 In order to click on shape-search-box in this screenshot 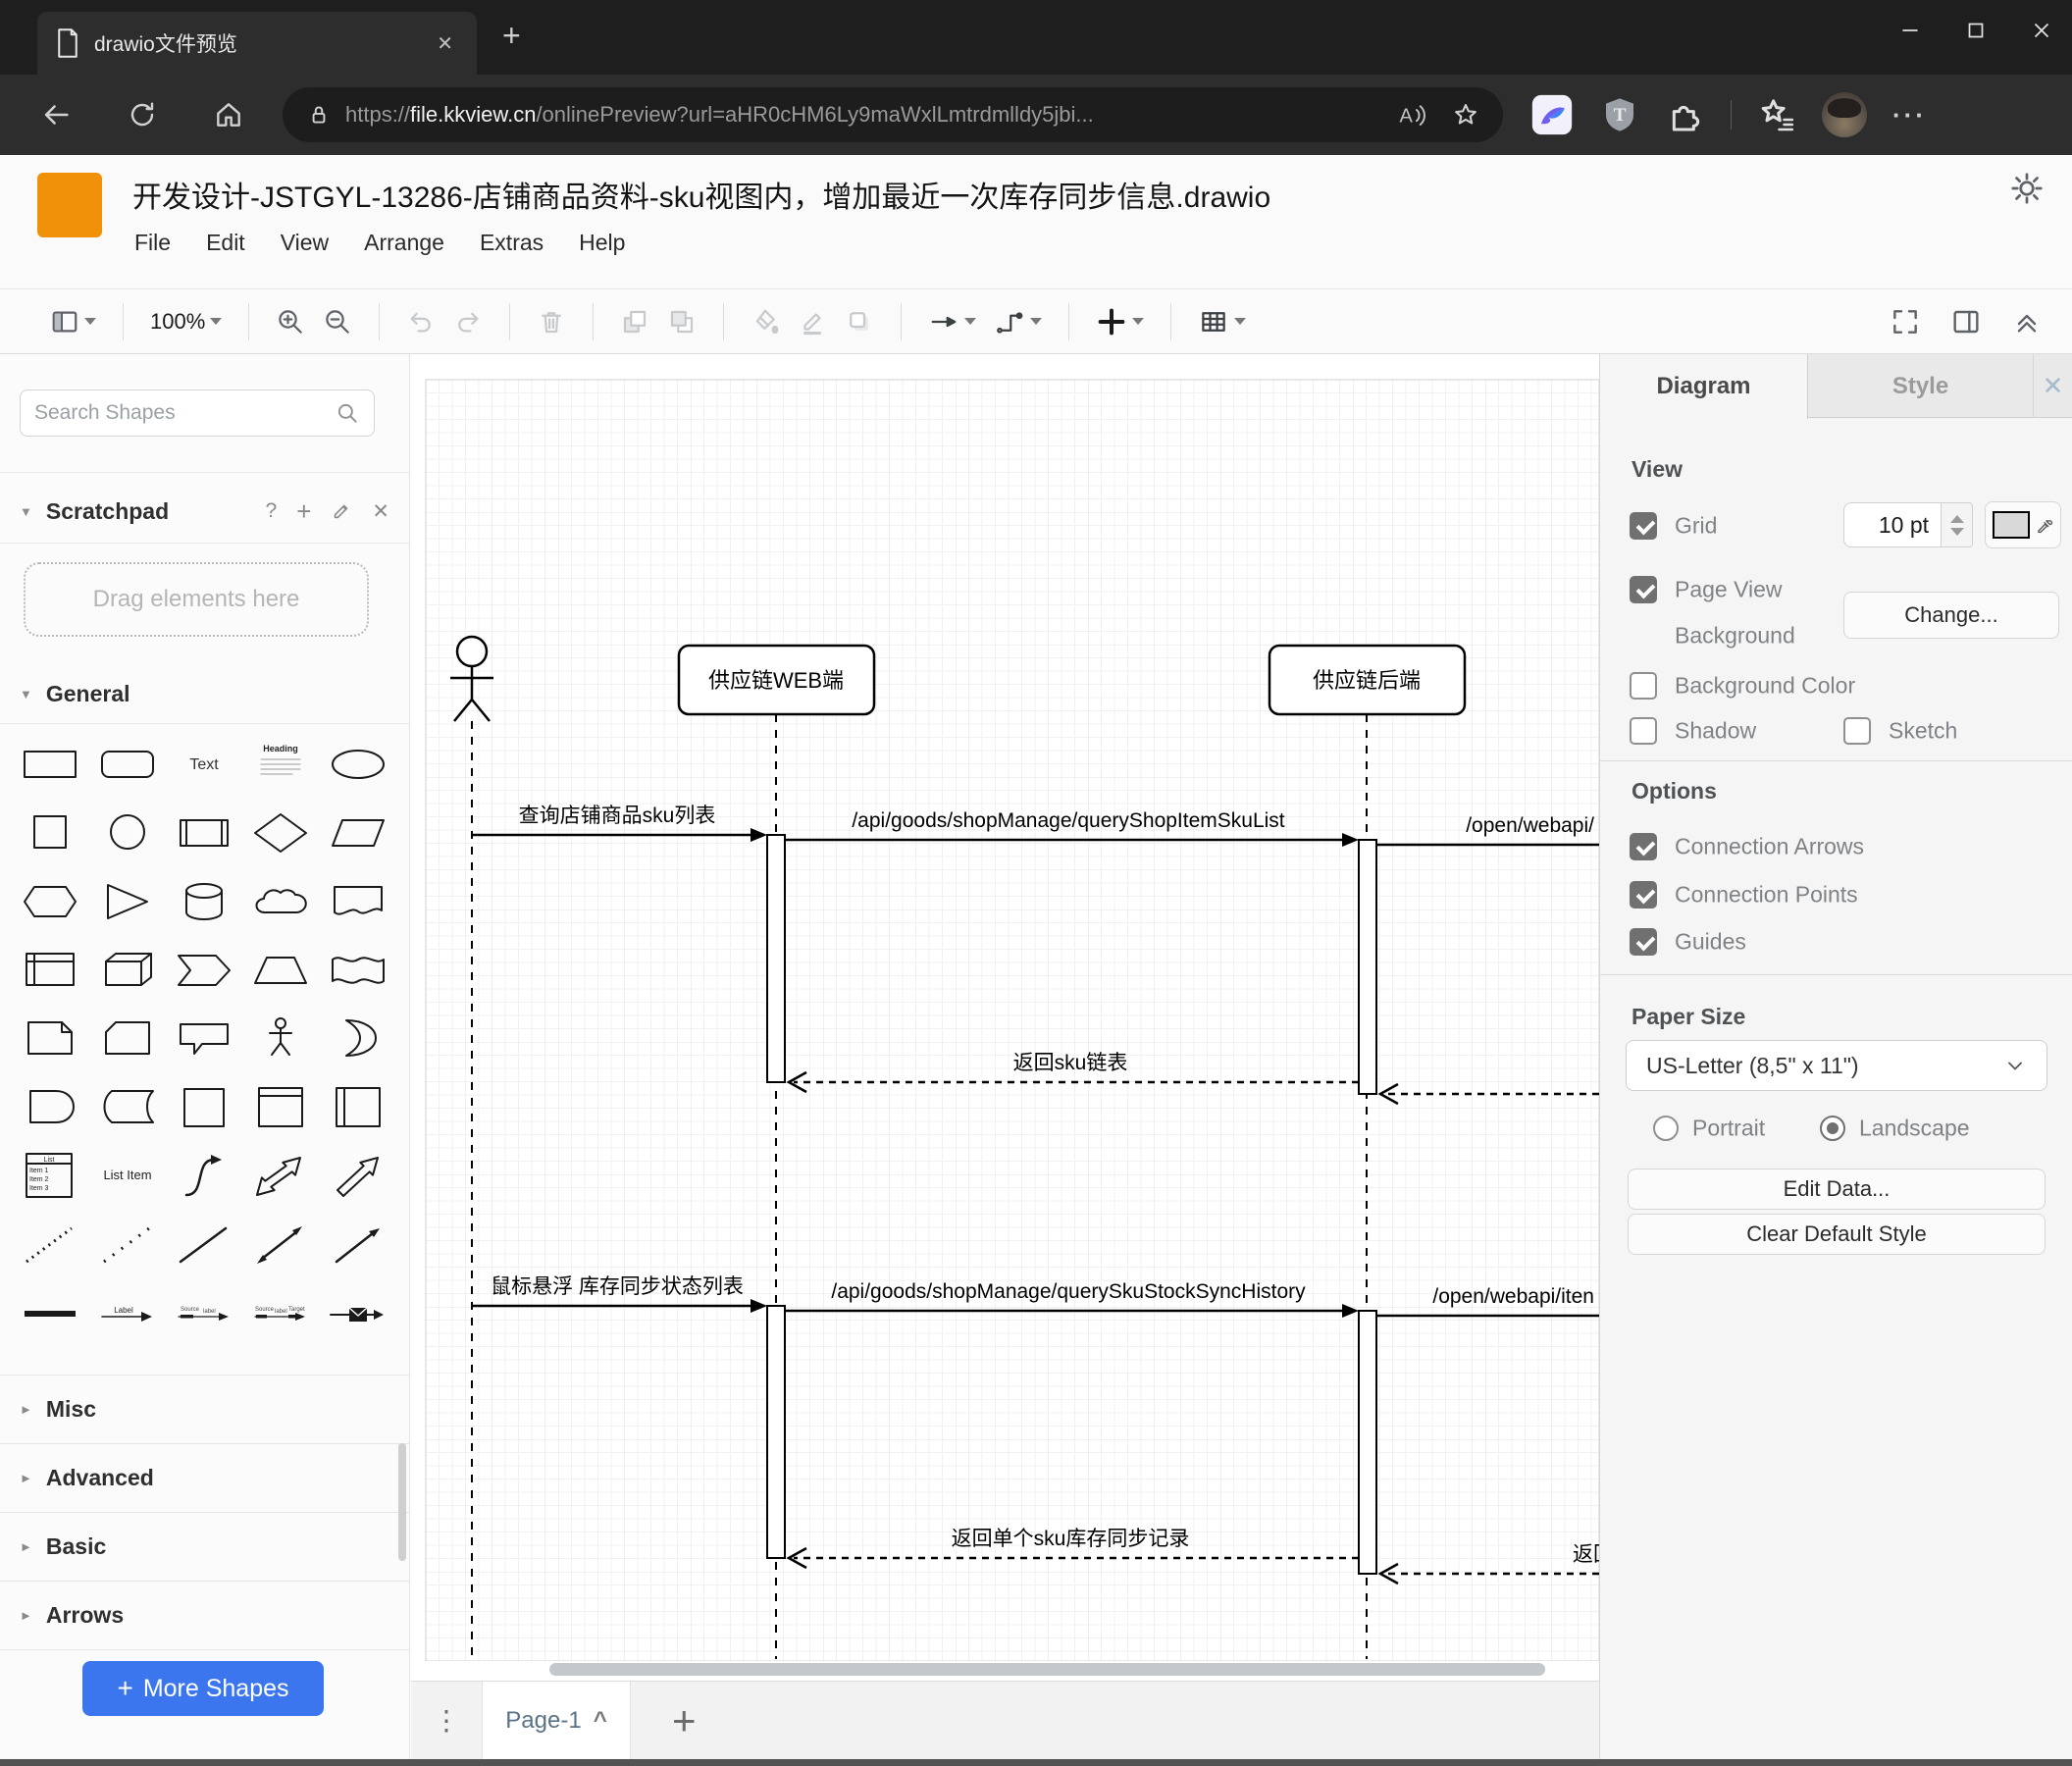, I will do `click(197, 413)`.